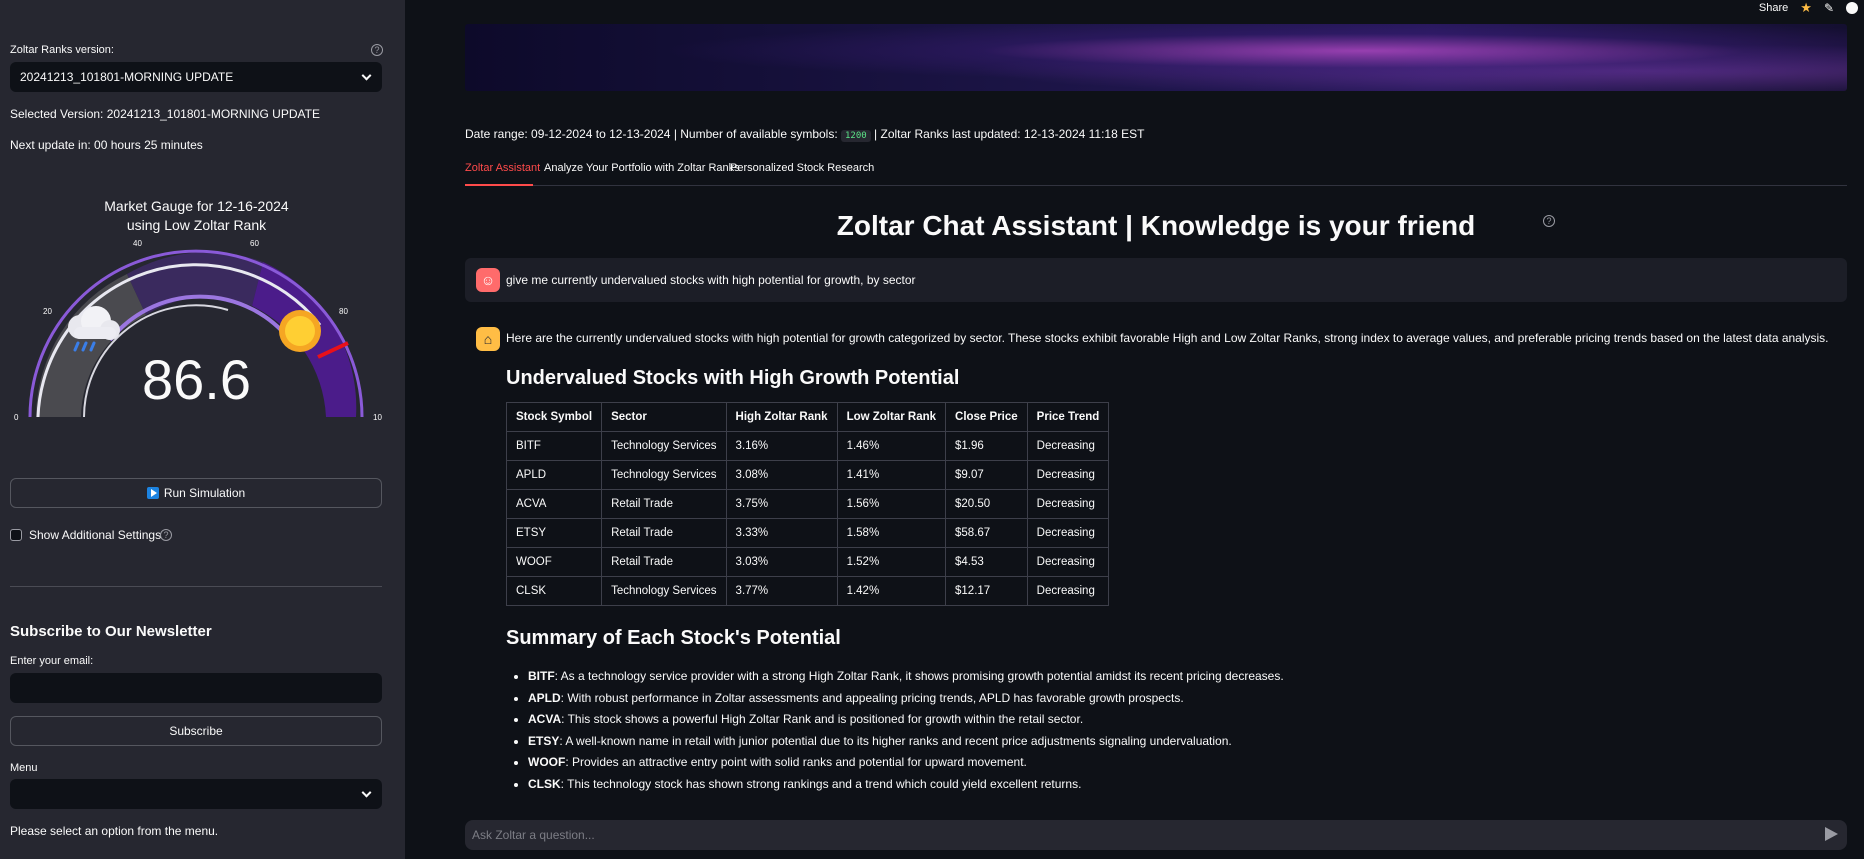  I want to click on column-header: Low Zoltar Rank, so click(891, 417).